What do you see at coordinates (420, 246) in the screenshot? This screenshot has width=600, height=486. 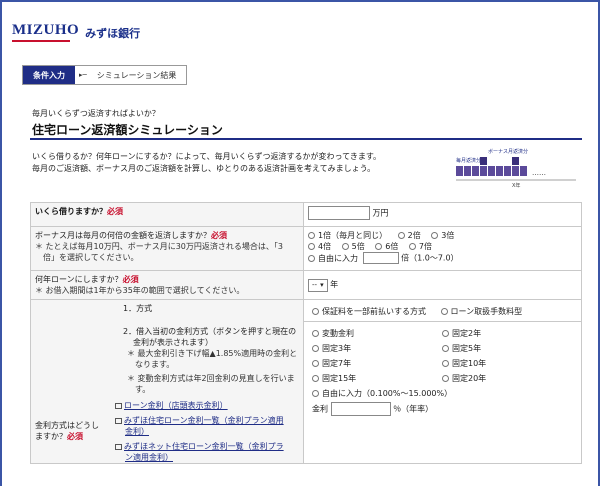 I see `bonus-option-7x: 7倍` at bounding box center [420, 246].